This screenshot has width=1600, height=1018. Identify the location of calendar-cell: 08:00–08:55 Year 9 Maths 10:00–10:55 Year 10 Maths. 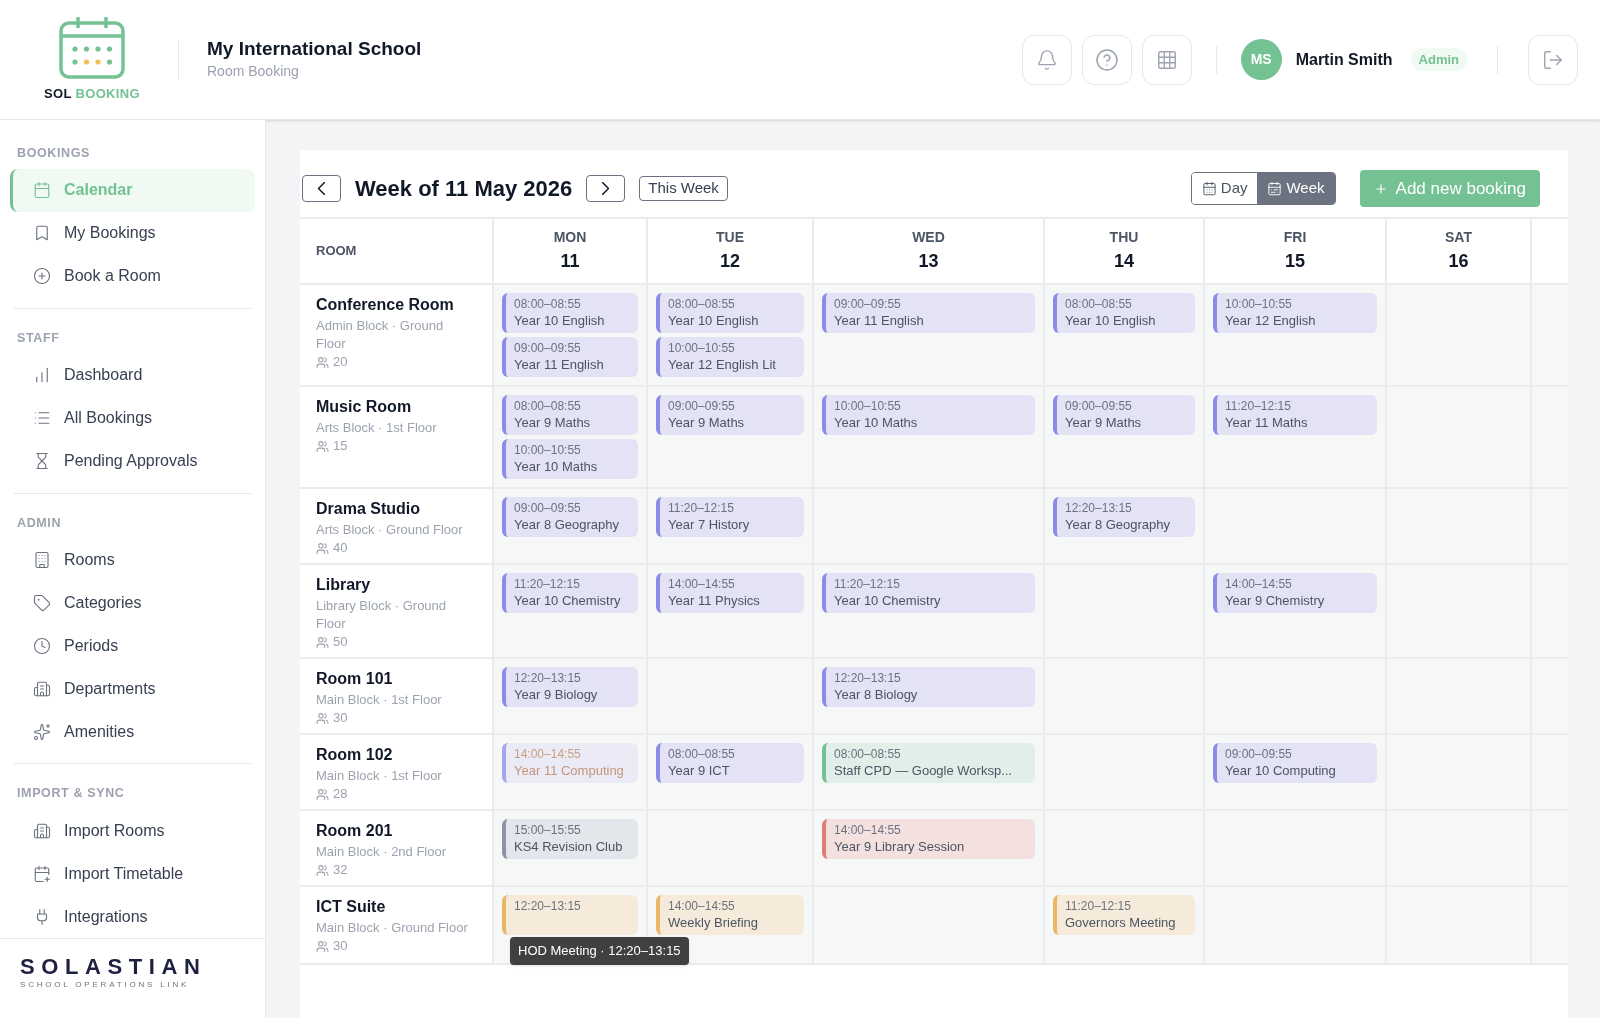
(571, 438).